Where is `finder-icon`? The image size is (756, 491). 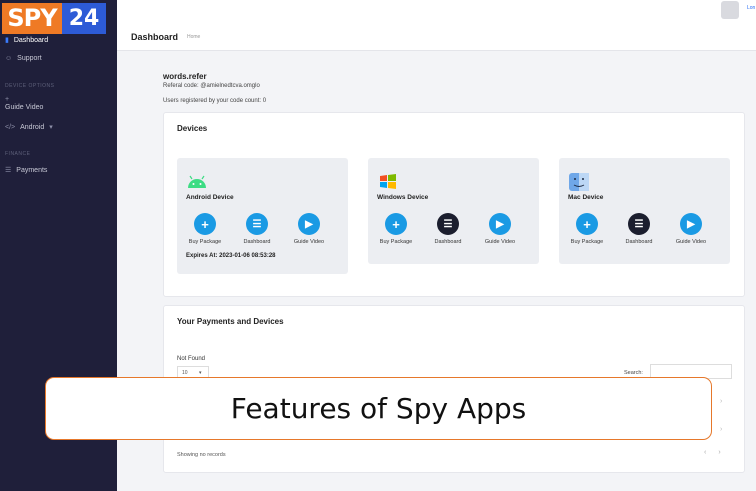 finder-icon is located at coordinates (579, 182).